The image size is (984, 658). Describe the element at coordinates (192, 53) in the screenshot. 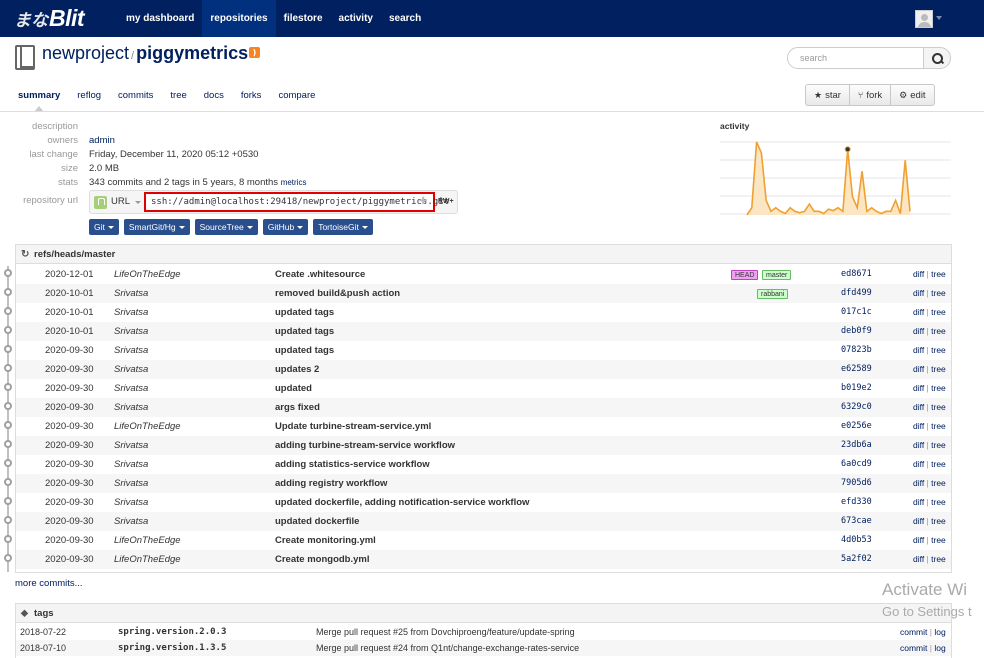

I see `repo-name-link: piggymetrics` at that location.